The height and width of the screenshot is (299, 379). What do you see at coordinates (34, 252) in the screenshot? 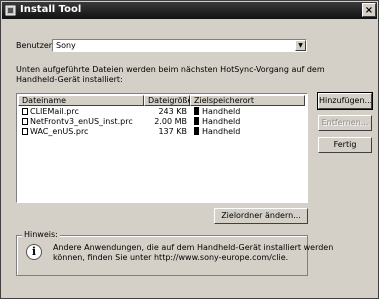
I see `info-icon: i` at bounding box center [34, 252].